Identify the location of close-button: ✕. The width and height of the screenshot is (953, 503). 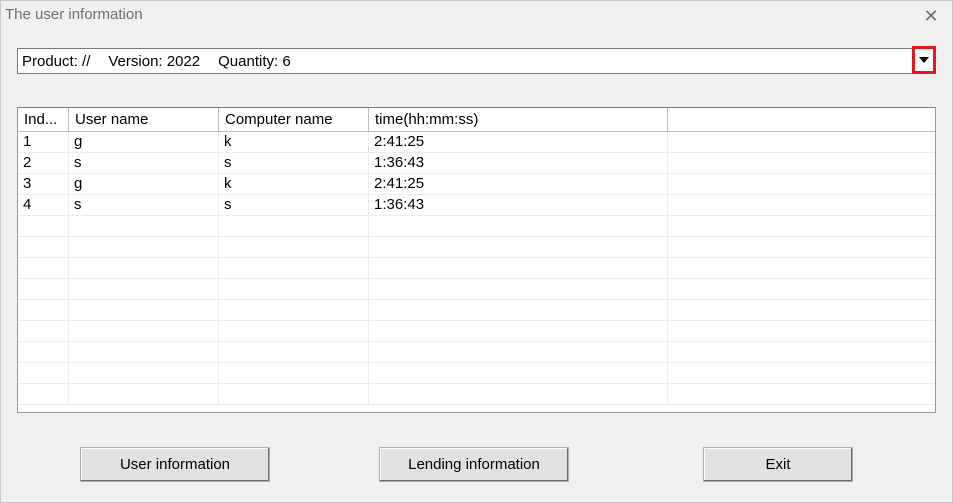
(931, 16).